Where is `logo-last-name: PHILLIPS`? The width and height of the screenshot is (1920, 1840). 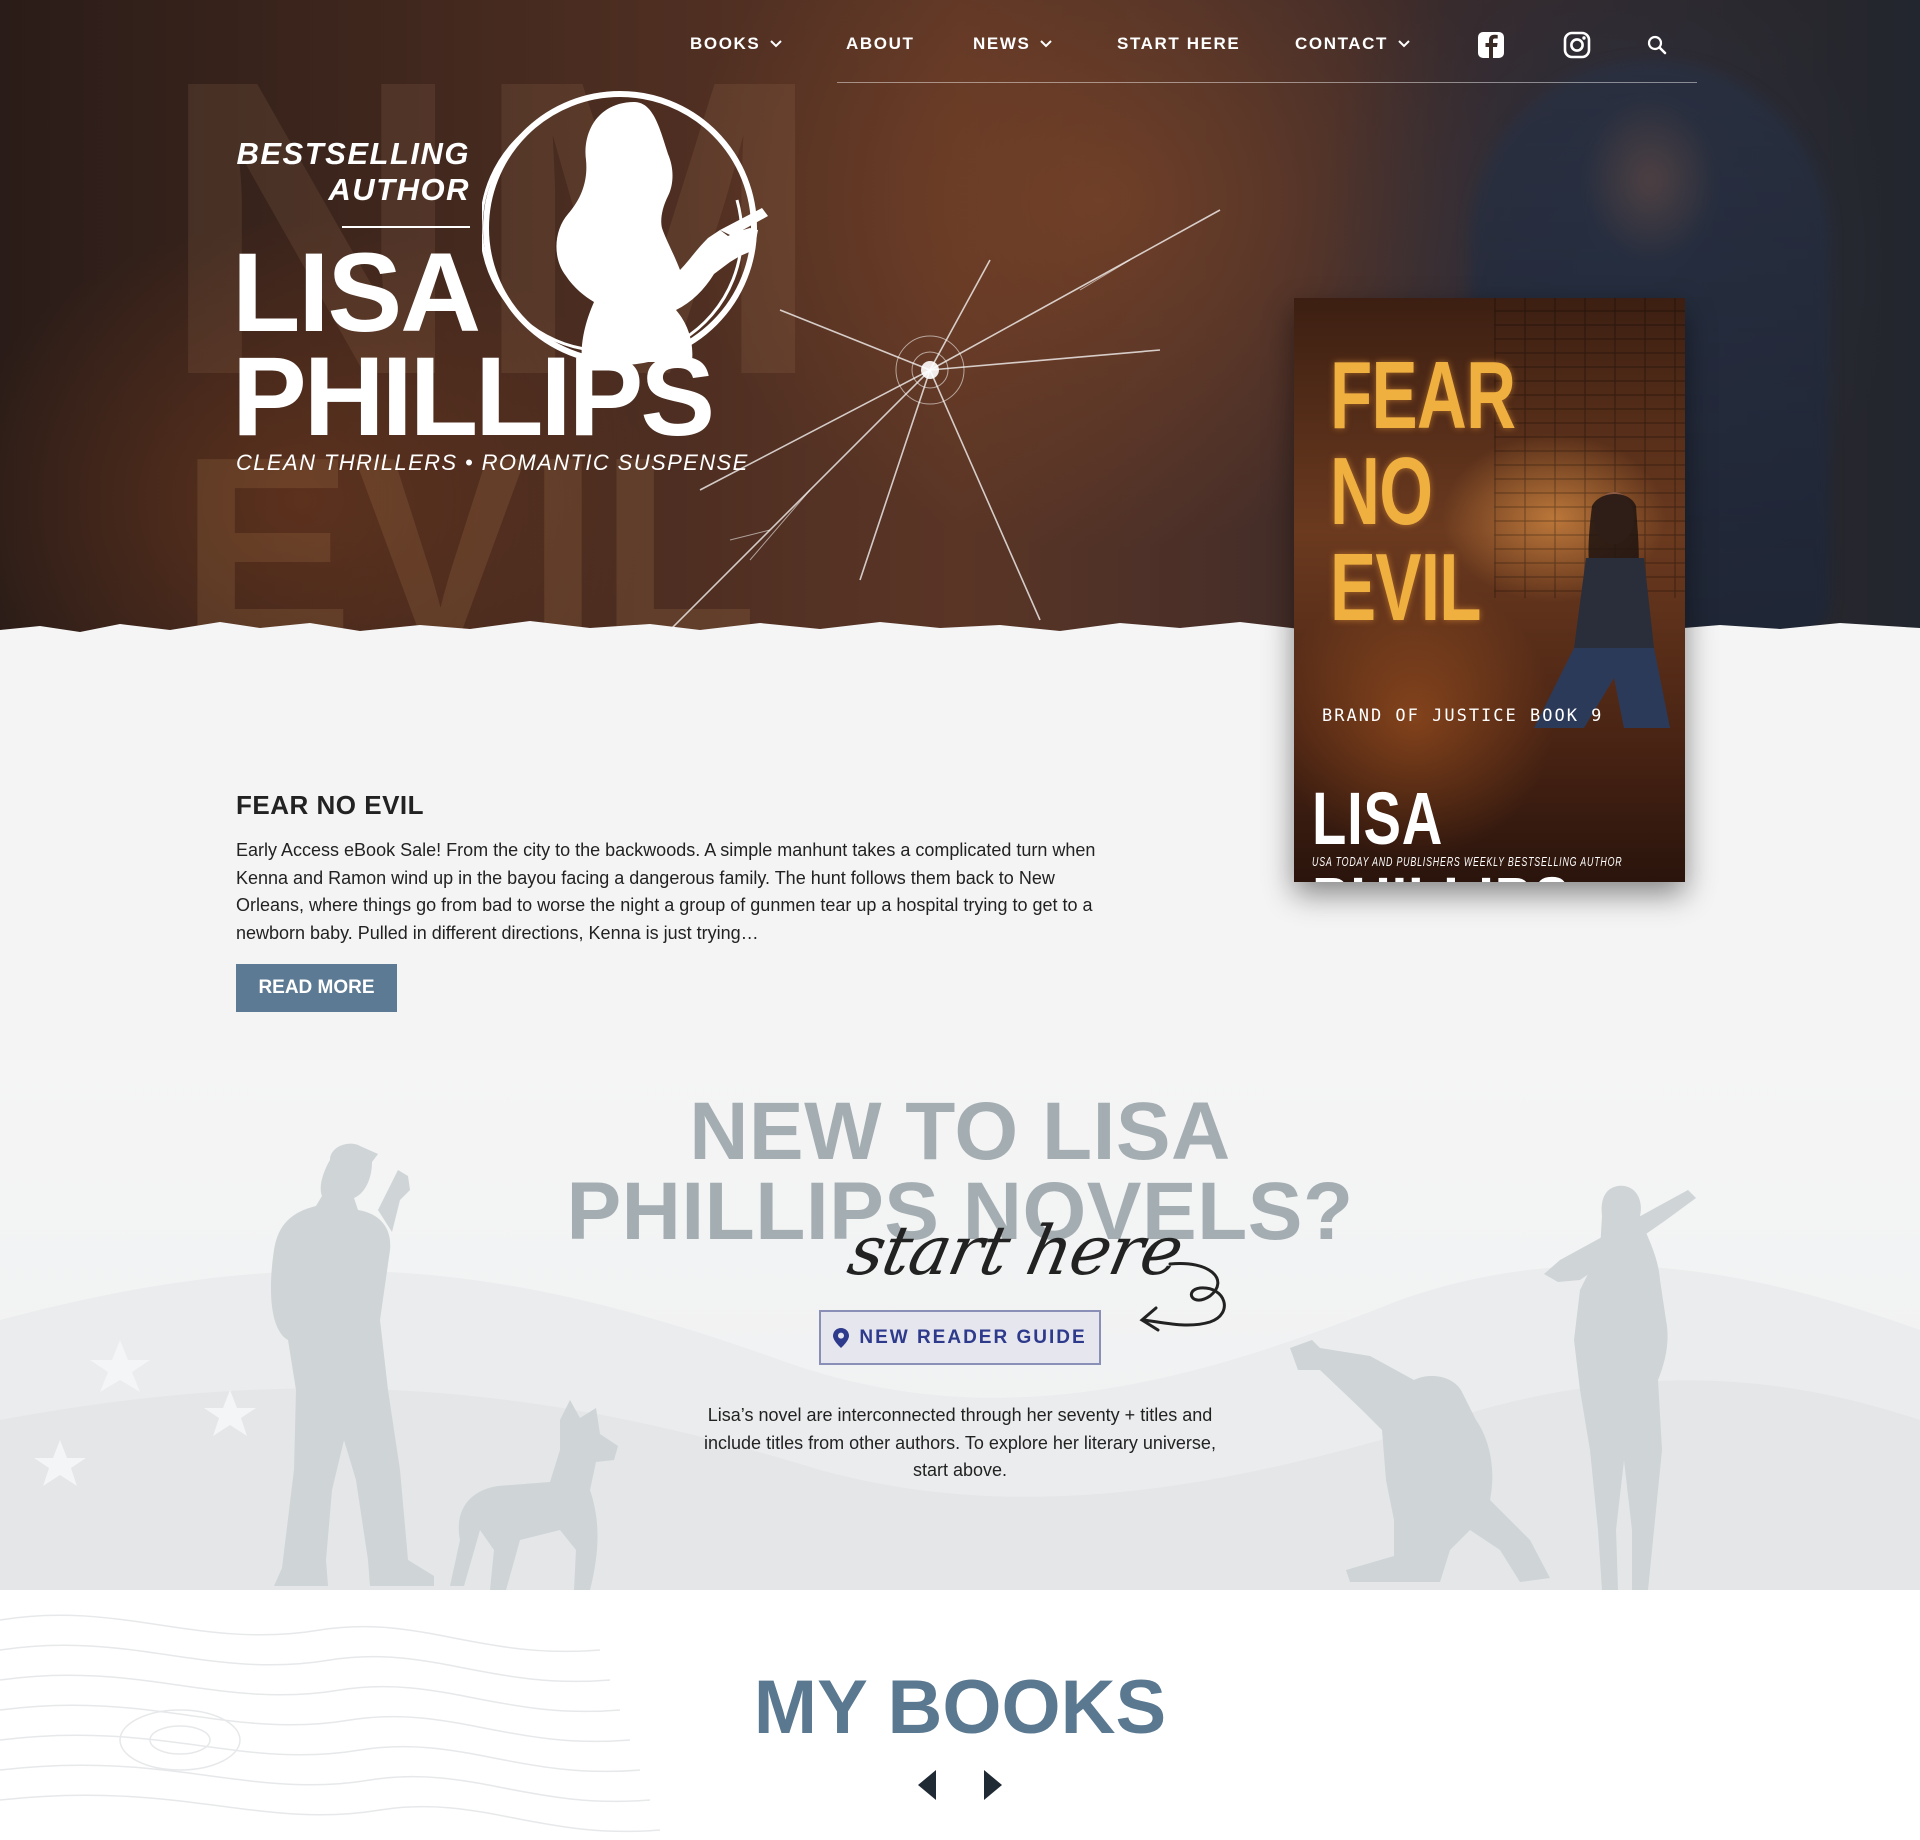 logo-last-name: PHILLIPS is located at coordinates (473, 396).